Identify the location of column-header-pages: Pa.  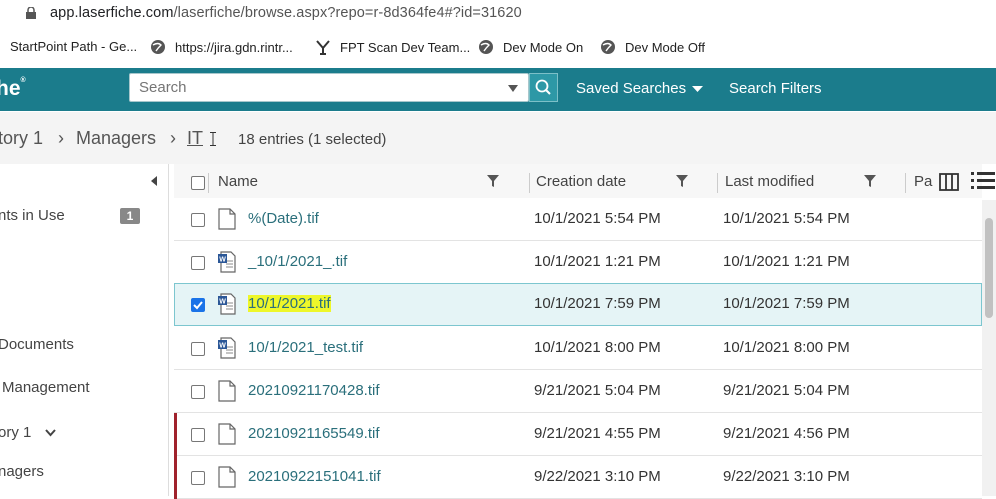
(923, 181).